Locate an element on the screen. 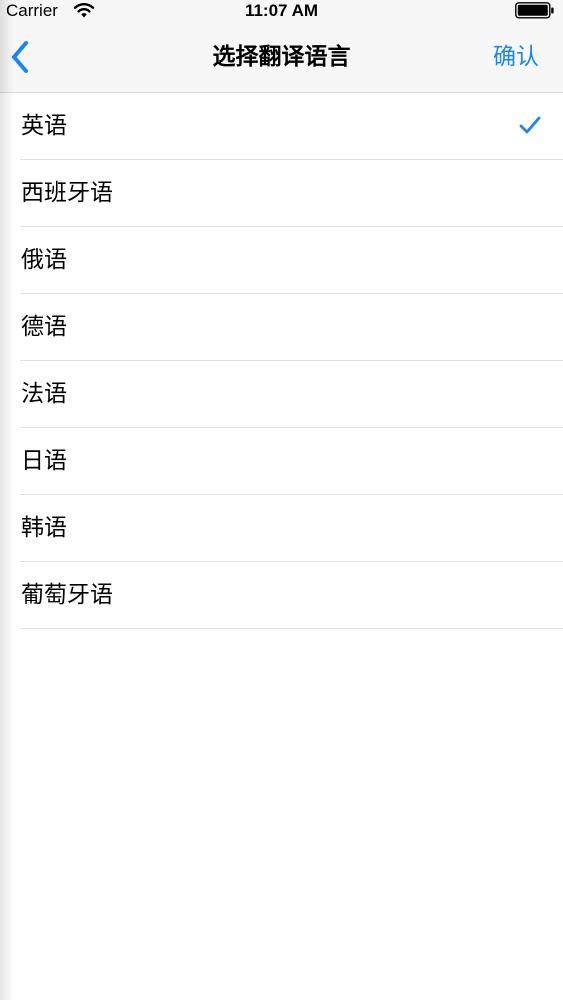 Image resolution: width=563 pixels, height=1000 pixels. page-title: 选择翻译语言 is located at coordinates (281, 57).